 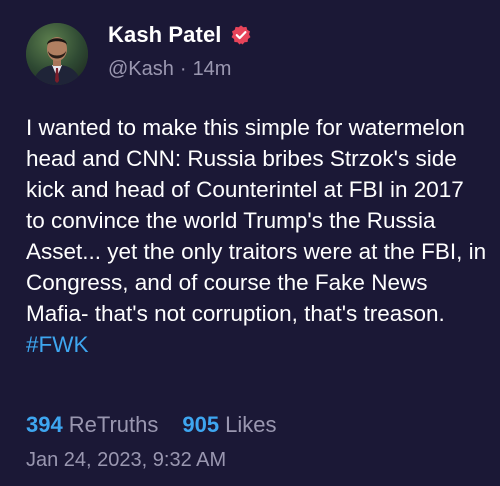 I want to click on retruths-count: 394, so click(x=44, y=425).